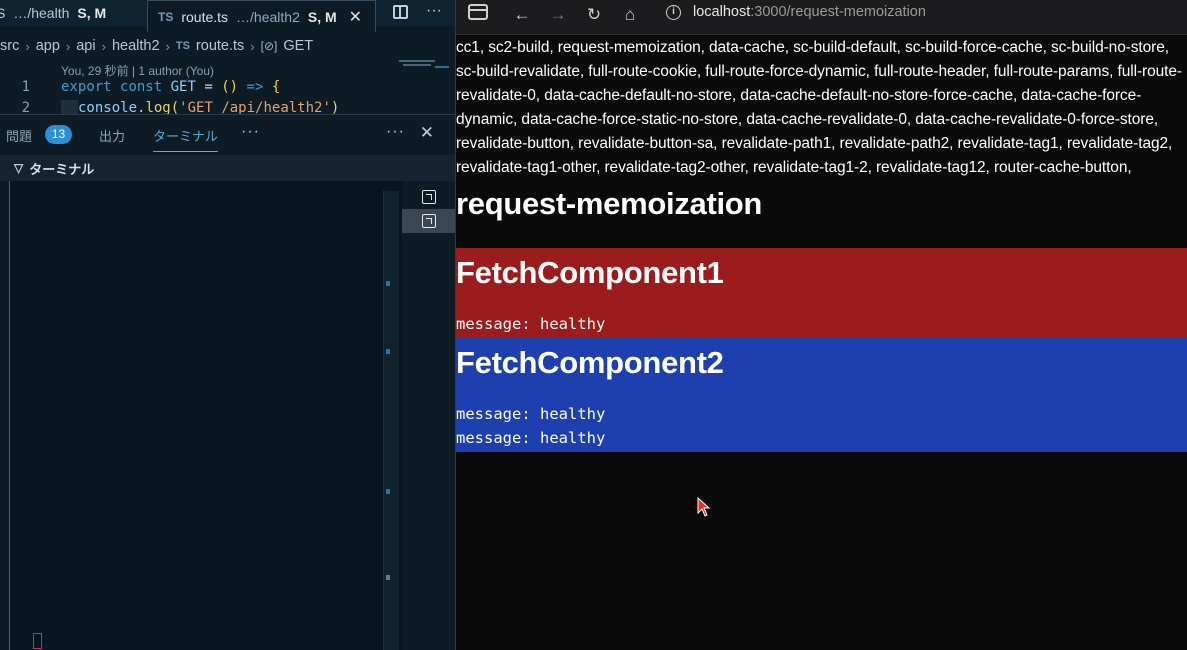 The height and width of the screenshot is (650, 1187). I want to click on fetch-component-title: FetchComponent2, so click(590, 362).